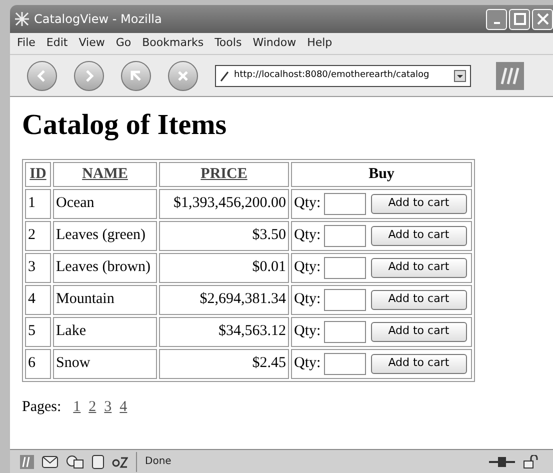 The width and height of the screenshot is (553, 473). I want to click on table-cell: 5, so click(38, 331).